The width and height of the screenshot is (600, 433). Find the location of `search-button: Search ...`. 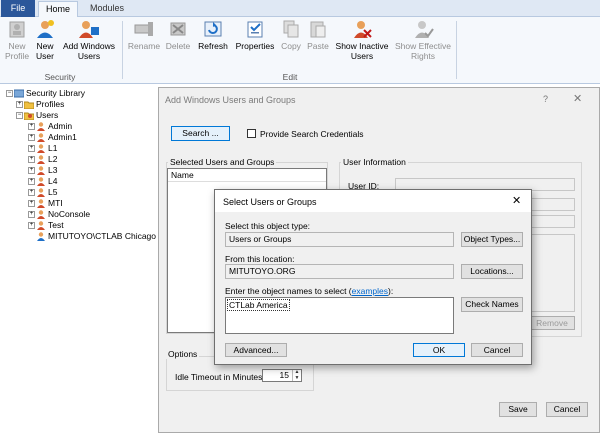

search-button: Search ... is located at coordinates (200, 133).